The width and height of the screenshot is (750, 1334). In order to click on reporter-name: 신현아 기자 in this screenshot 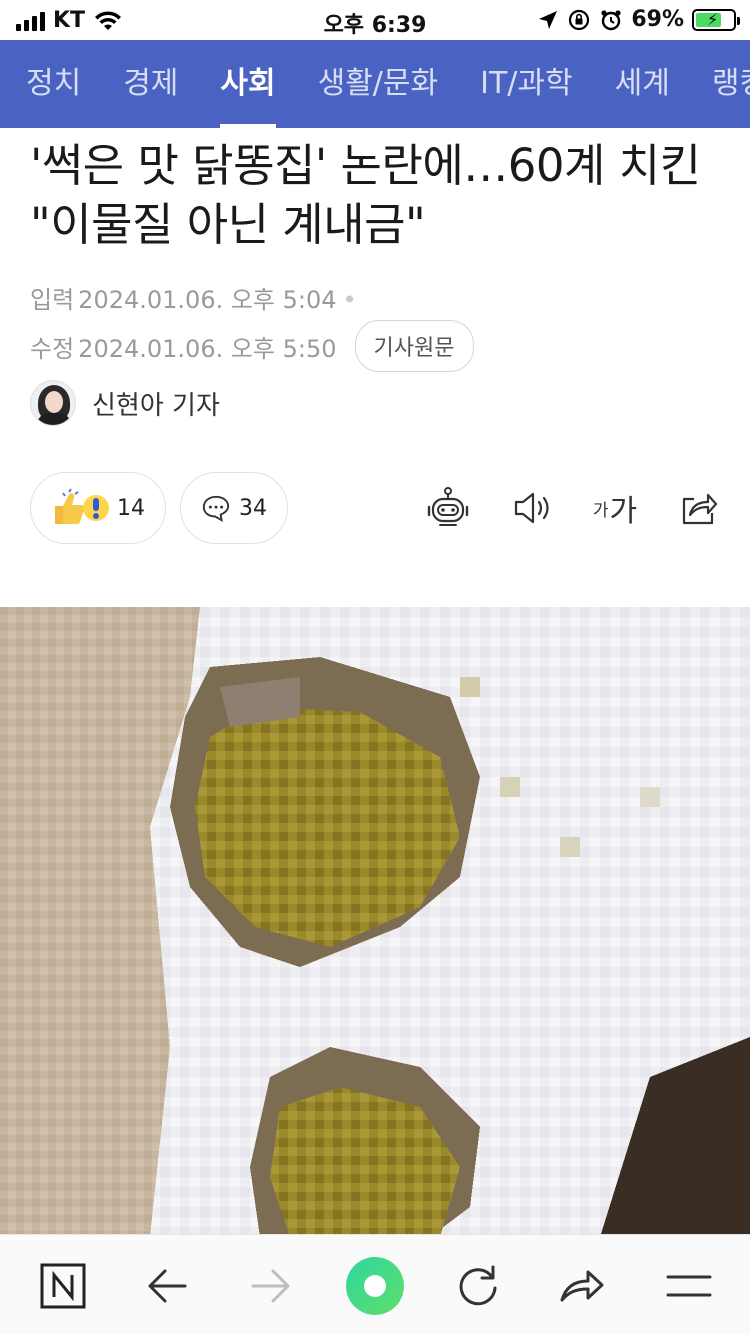, I will do `click(156, 405)`.